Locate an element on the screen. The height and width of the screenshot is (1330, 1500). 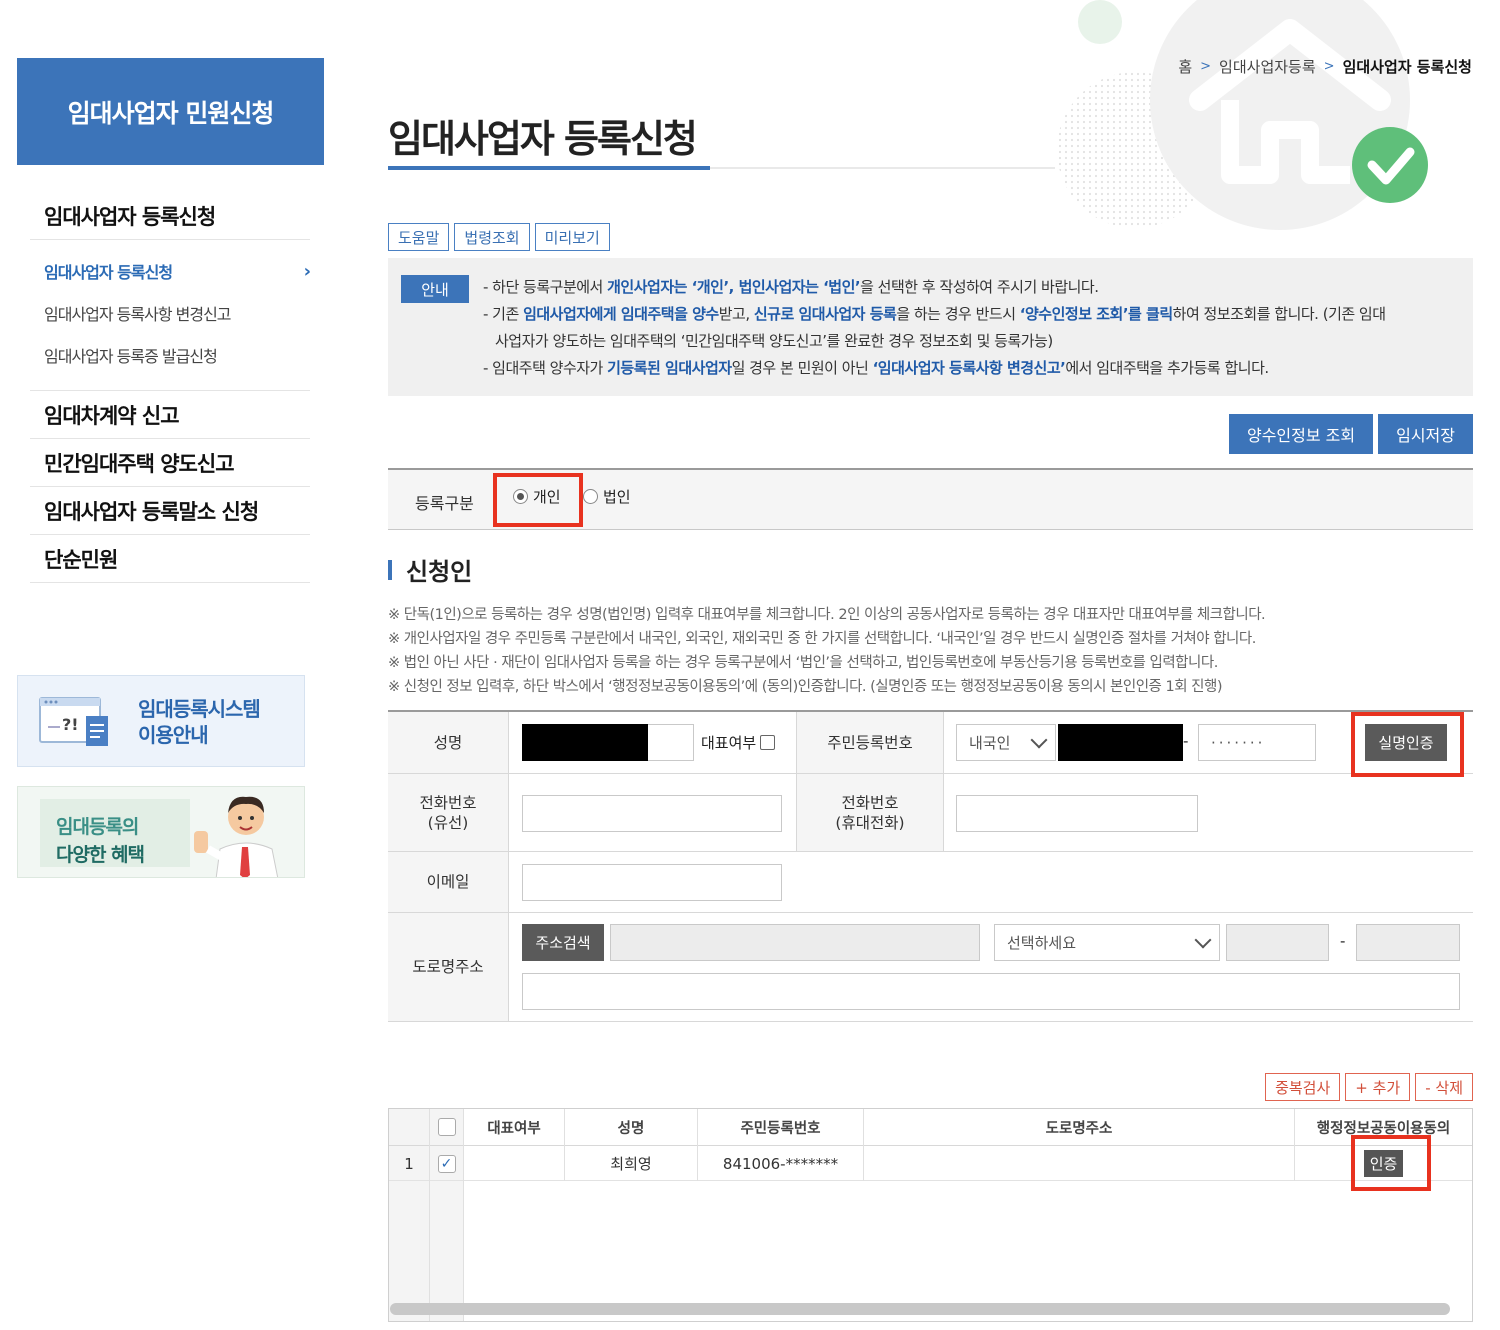
rep-label: 대표여부 is located at coordinates (729, 743).